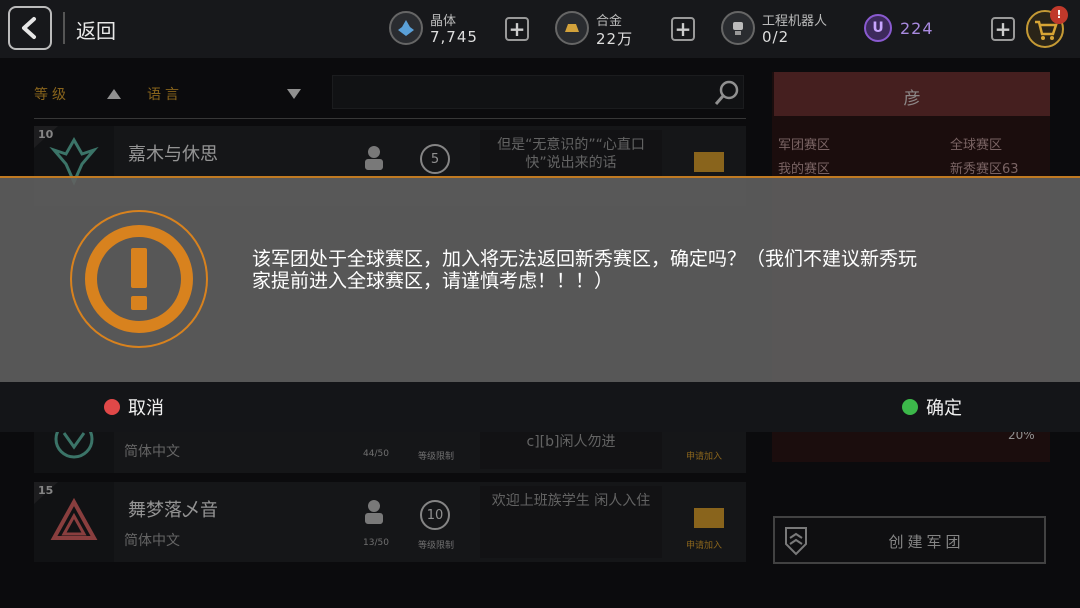 The height and width of the screenshot is (608, 1080). Describe the element at coordinates (112, 407) in the screenshot. I see `cancel-dot-icon` at that location.